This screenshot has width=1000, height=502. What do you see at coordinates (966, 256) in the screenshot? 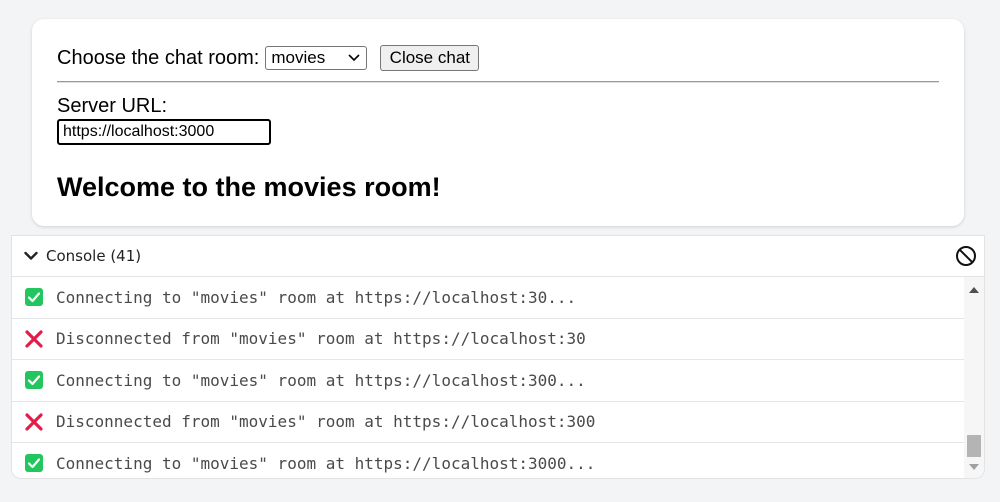
I see `clear-console-icon` at bounding box center [966, 256].